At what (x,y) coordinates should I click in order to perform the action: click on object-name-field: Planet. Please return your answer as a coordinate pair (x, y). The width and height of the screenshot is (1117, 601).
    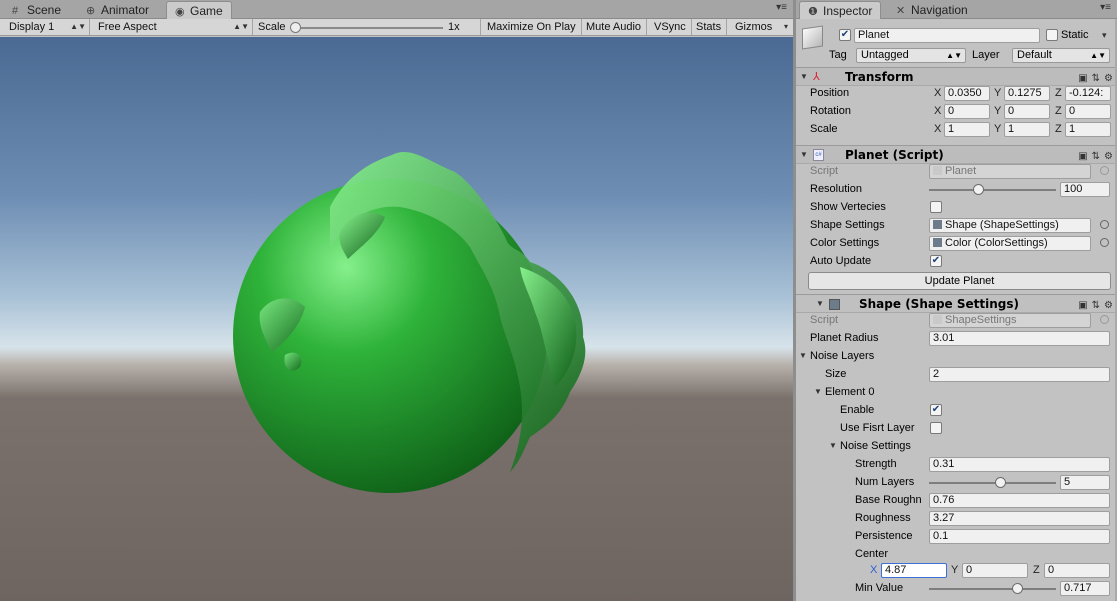
    Looking at the image, I should click on (947, 35).